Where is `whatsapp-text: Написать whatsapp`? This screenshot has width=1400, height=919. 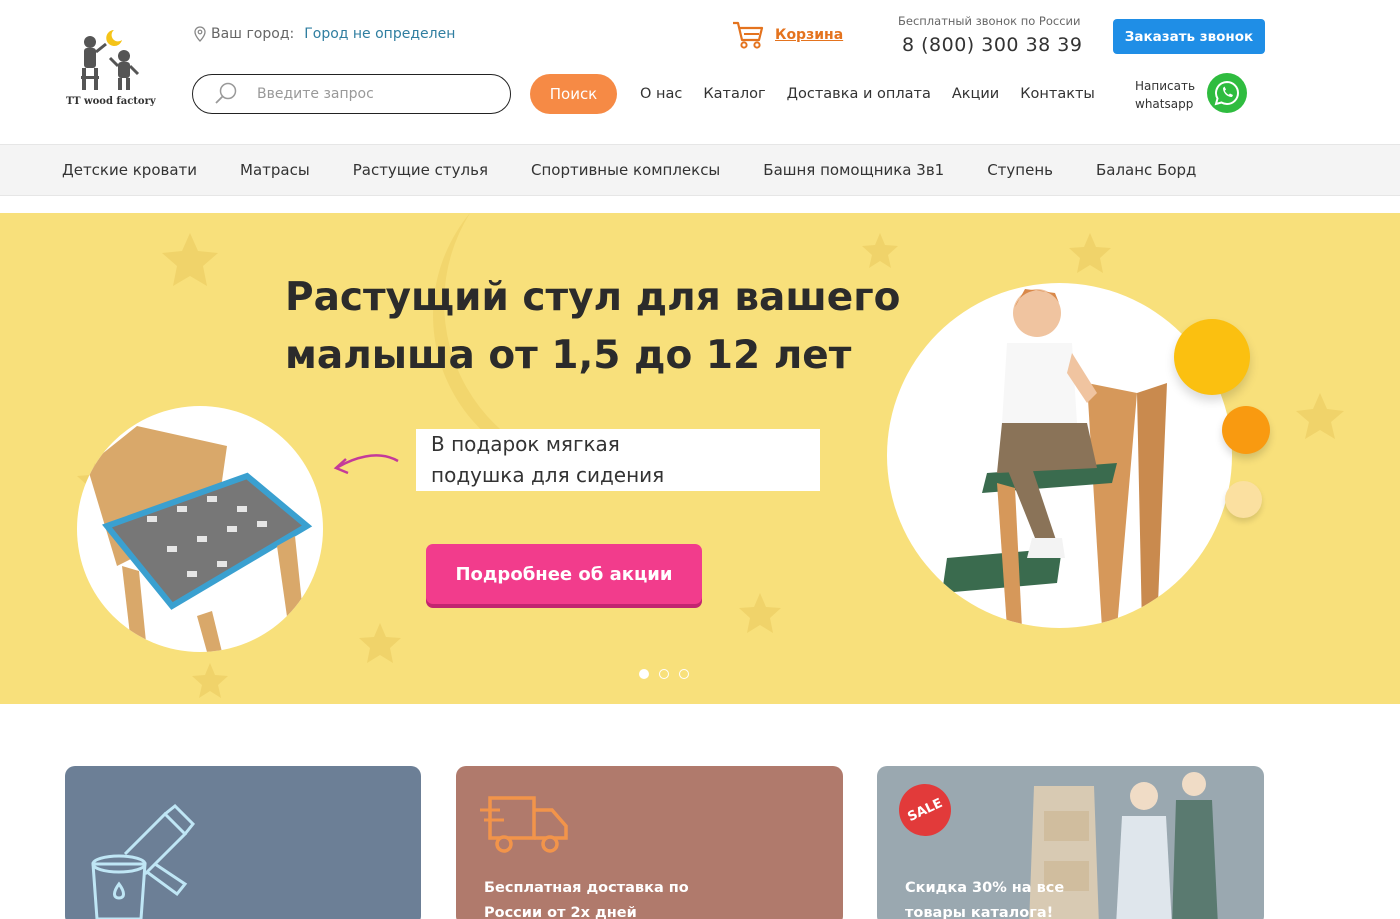 whatsapp-text: Написать whatsapp is located at coordinates (1165, 95).